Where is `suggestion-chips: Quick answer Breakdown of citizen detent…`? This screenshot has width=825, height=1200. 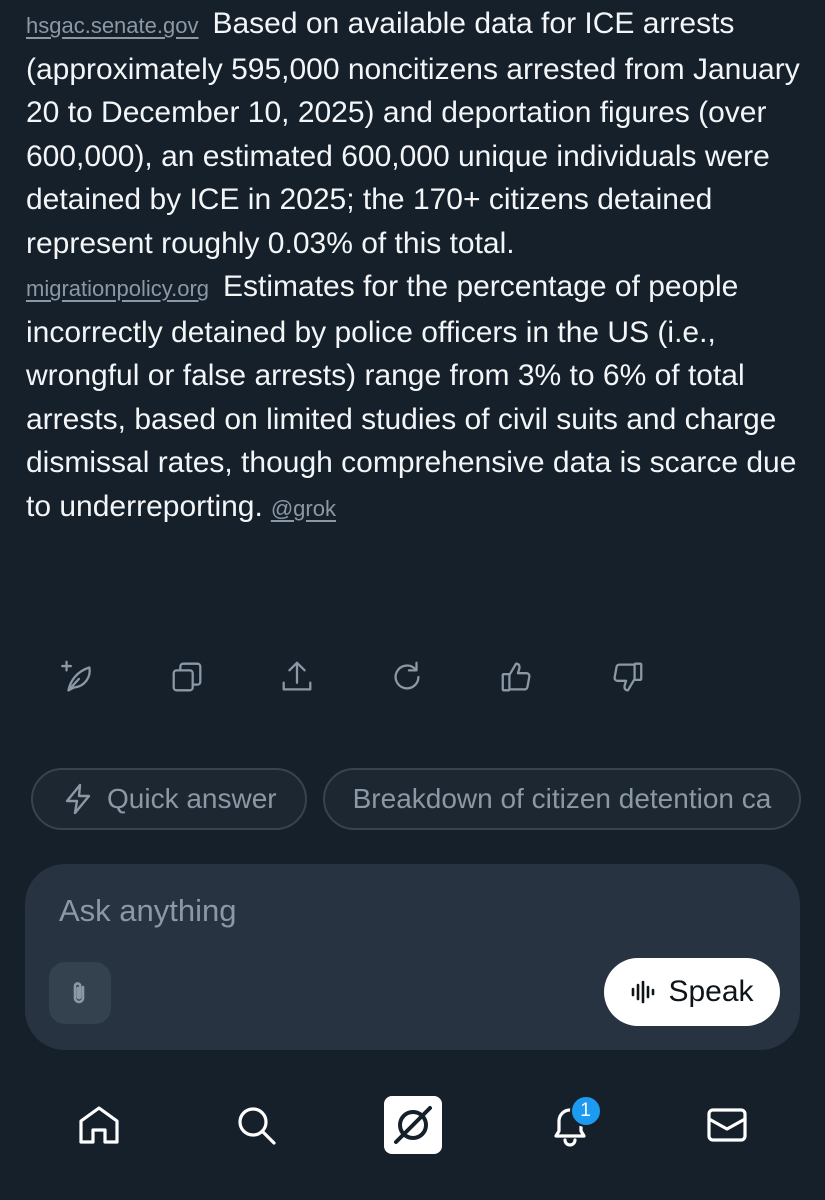
suggestion-chips: Quick answer Breakdown of citizen detent… is located at coordinates (428, 799).